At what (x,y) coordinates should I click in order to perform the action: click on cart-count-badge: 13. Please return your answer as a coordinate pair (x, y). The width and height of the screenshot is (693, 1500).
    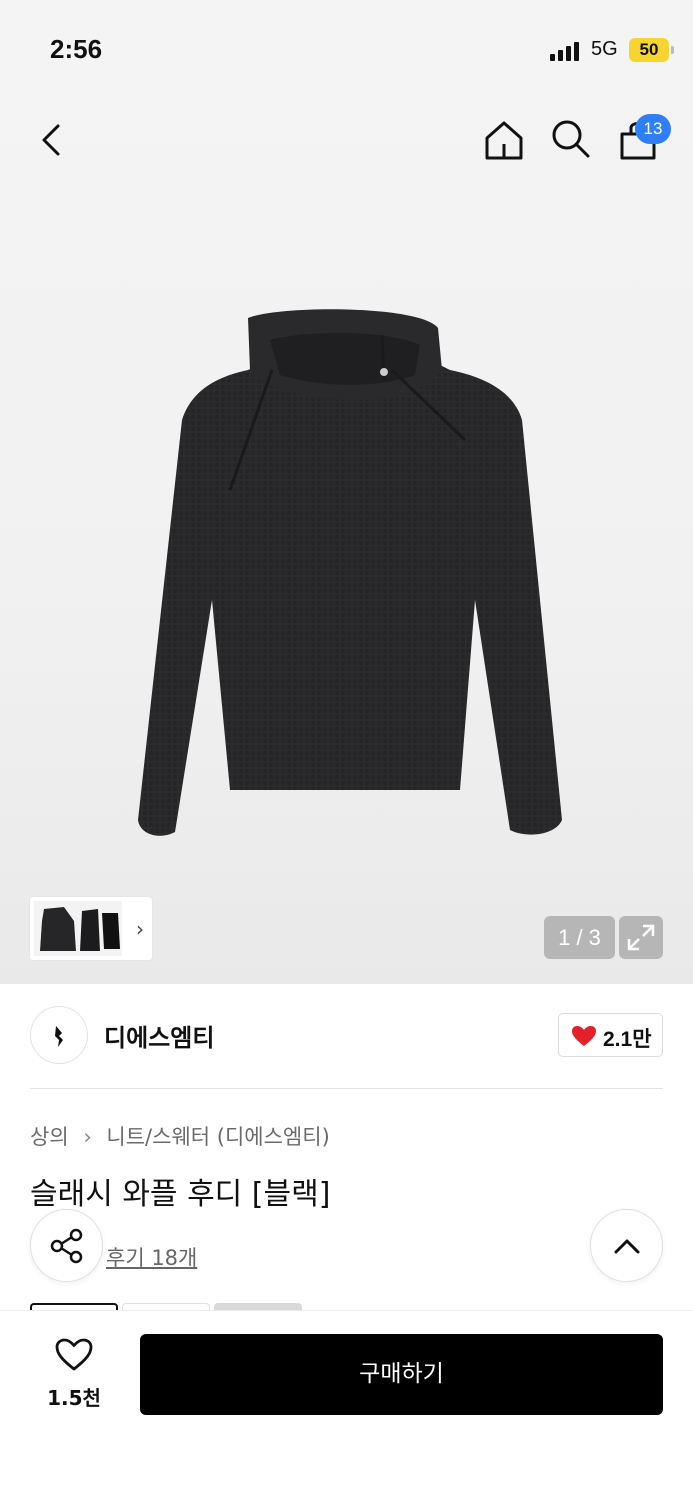
    Looking at the image, I should click on (653, 129).